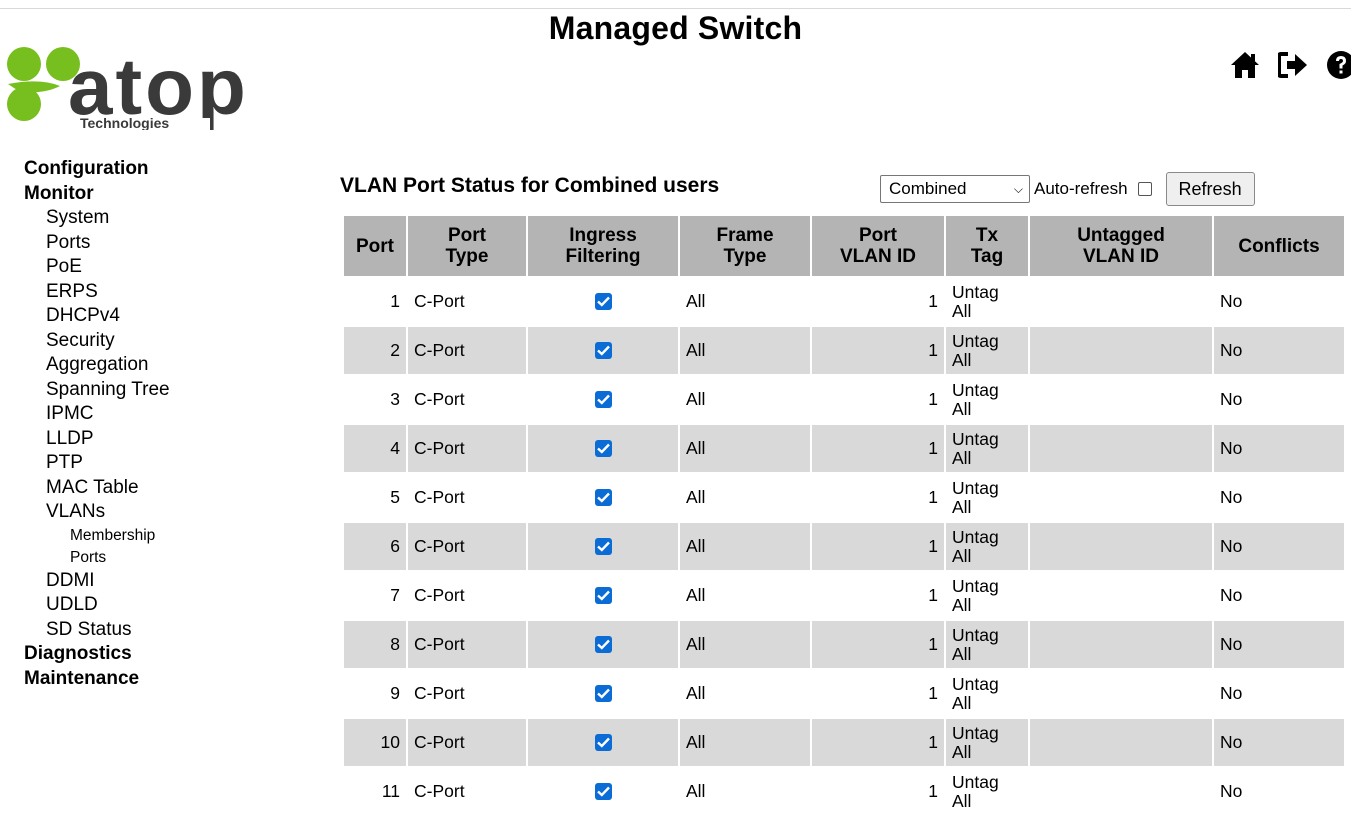 This screenshot has width=1351, height=817. I want to click on table-row: 11 C-Port All 1 Untag All No, so click(844, 791).